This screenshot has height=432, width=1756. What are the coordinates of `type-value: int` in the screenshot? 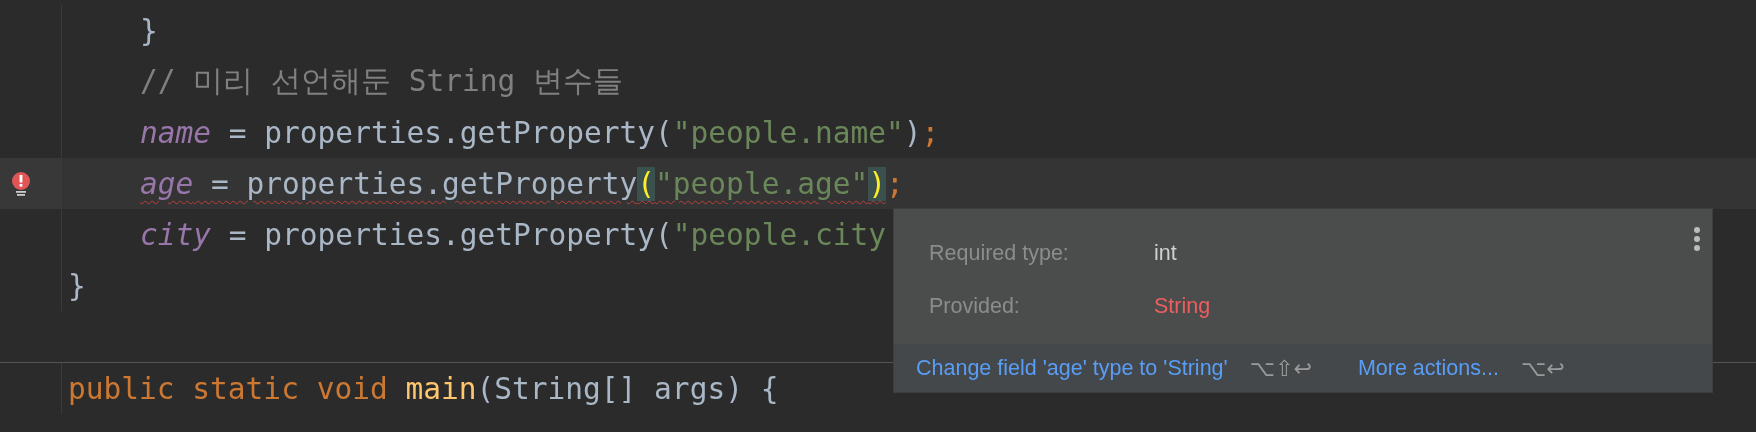 It's located at (1165, 253).